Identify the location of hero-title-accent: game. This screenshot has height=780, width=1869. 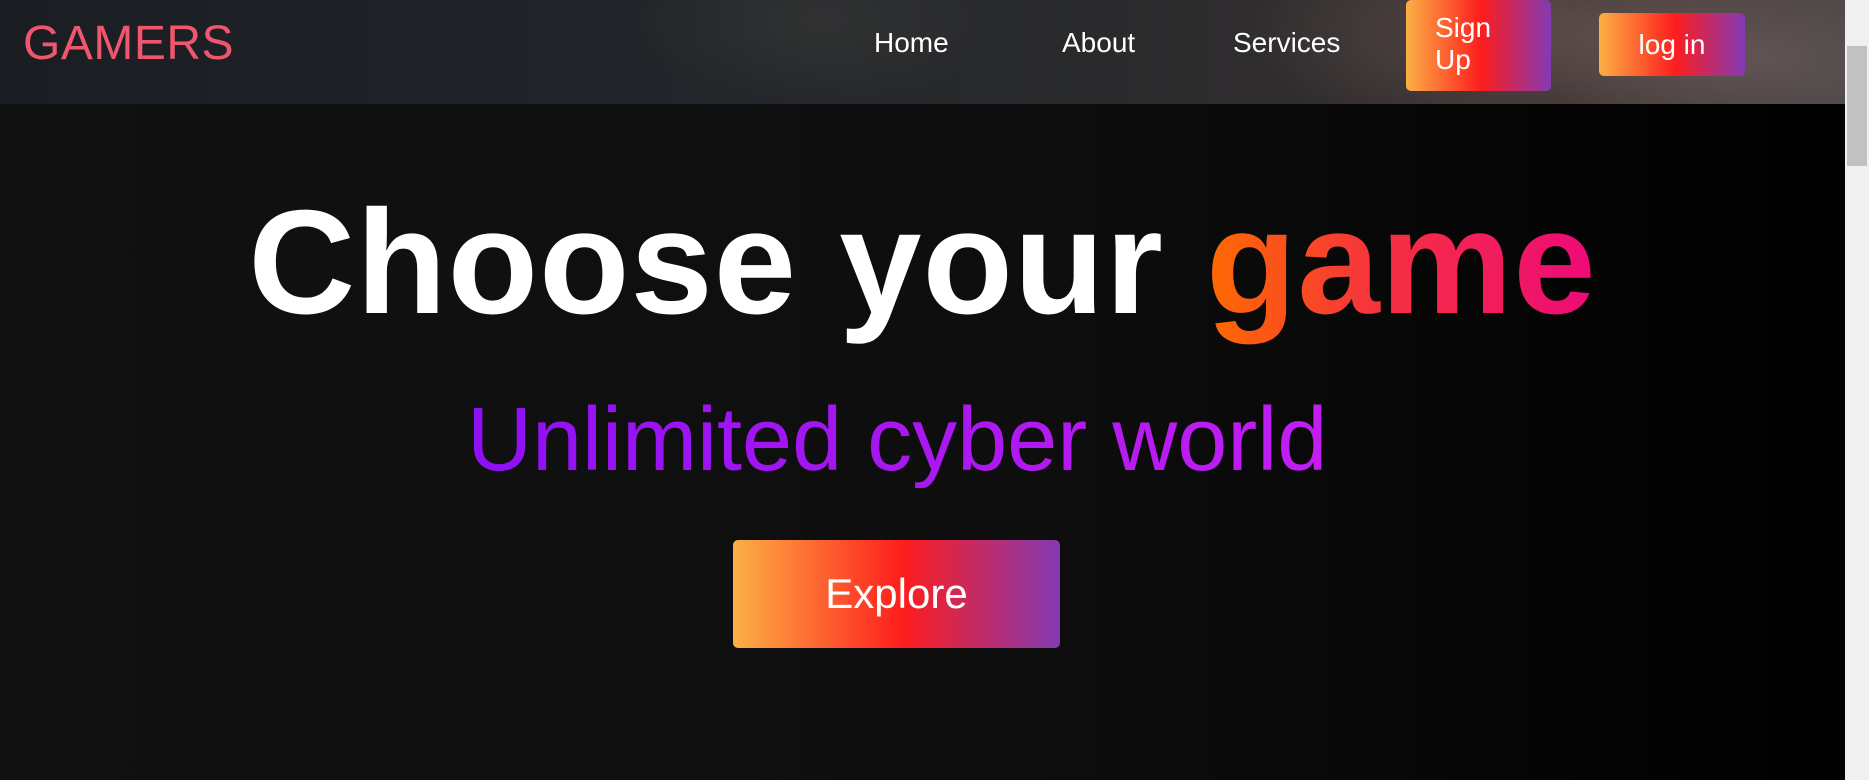
(1401, 262).